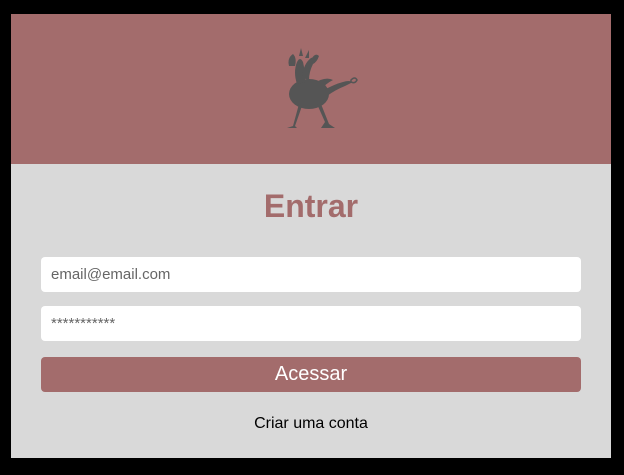  What do you see at coordinates (311, 274) in the screenshot?
I see `email-field` at bounding box center [311, 274].